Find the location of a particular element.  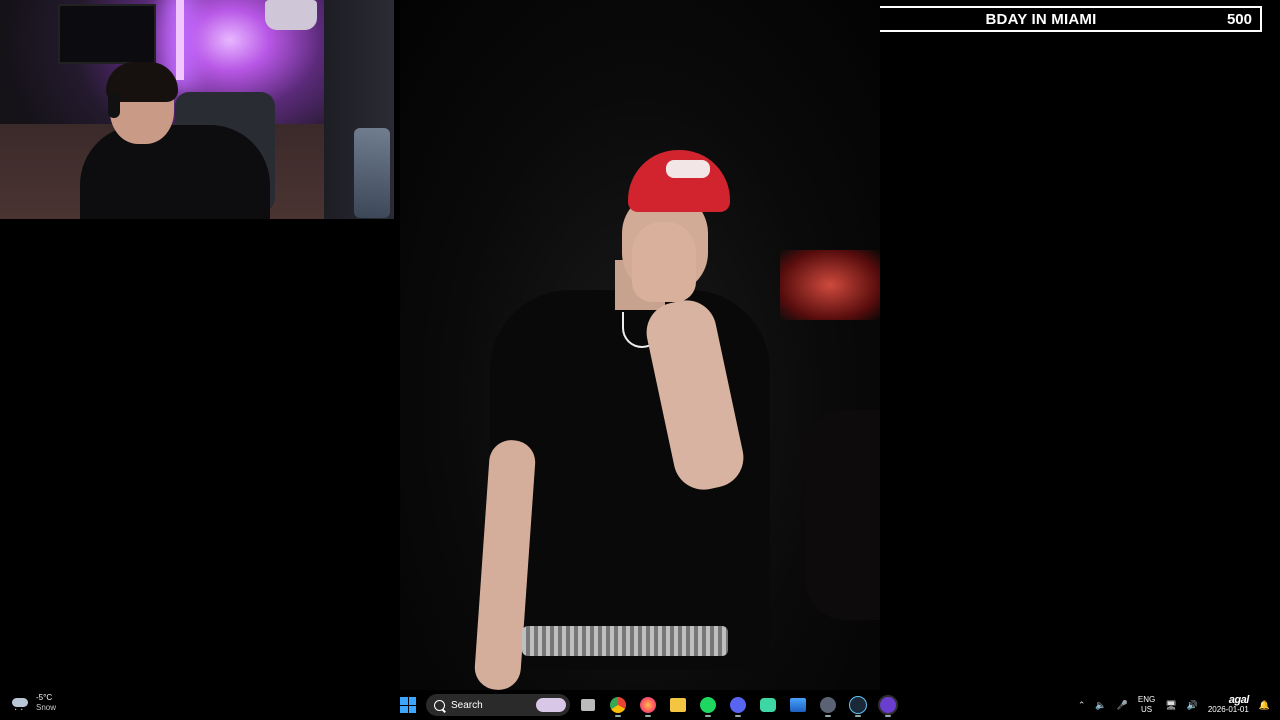

network-icon: 🖥 is located at coordinates (1170, 705).